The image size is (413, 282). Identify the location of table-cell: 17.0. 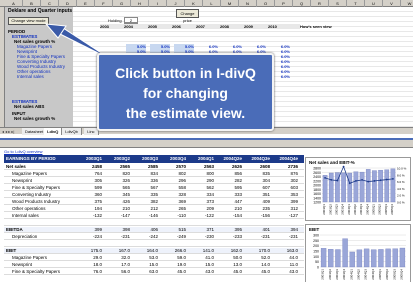
(125, 264).